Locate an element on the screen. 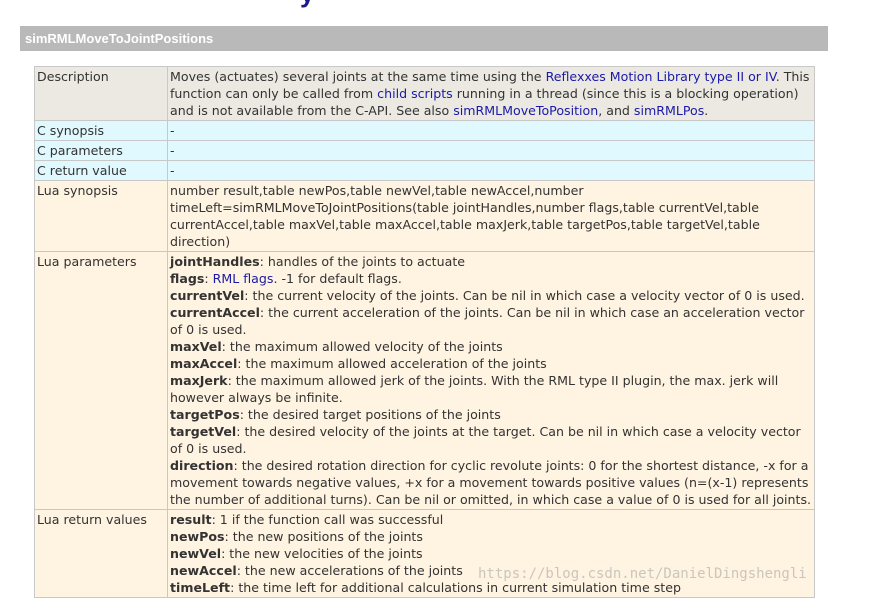 This screenshot has width=879, height=598. entry-description-tail: . -1 for default flags. is located at coordinates (337, 278).